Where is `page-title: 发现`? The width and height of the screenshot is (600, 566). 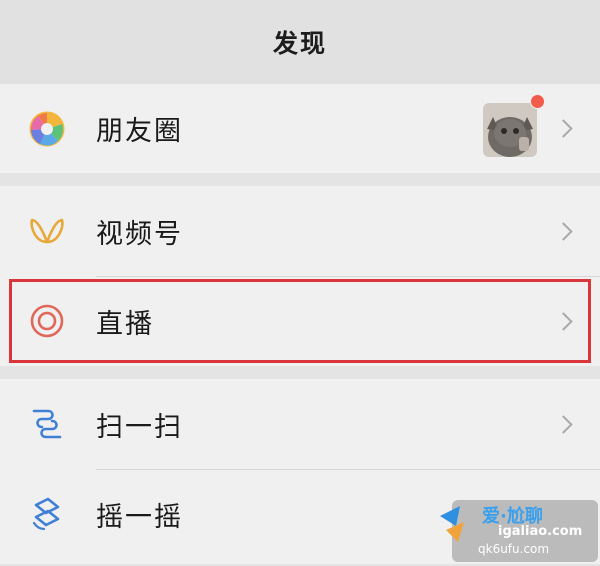
page-title: 发现 is located at coordinates (299, 43).